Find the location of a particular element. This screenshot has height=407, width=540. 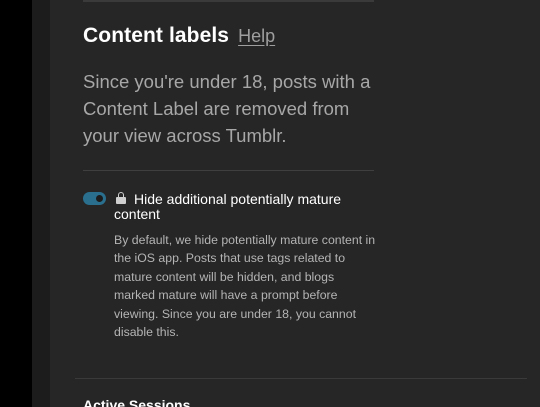

section-divider-bottom is located at coordinates (301, 378).